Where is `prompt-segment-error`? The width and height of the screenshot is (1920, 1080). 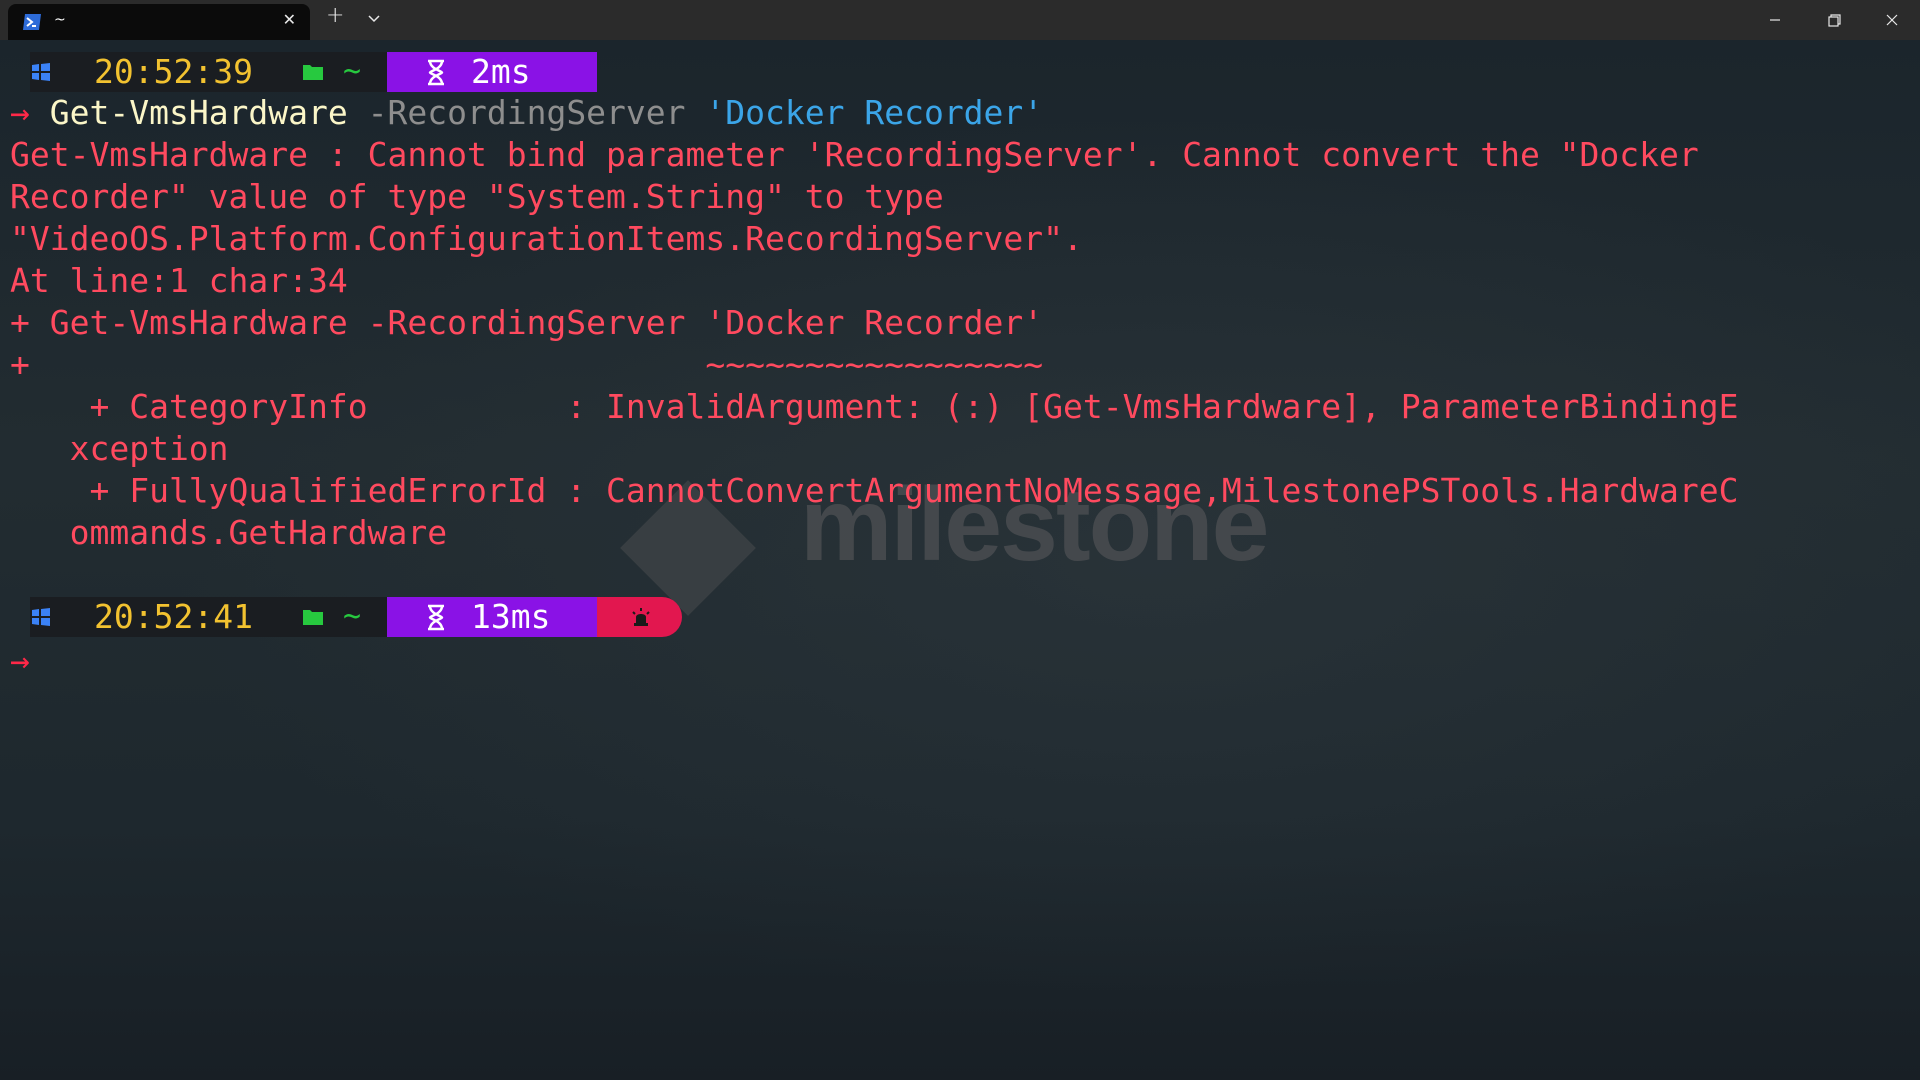
prompt-segment-error is located at coordinates (639, 617).